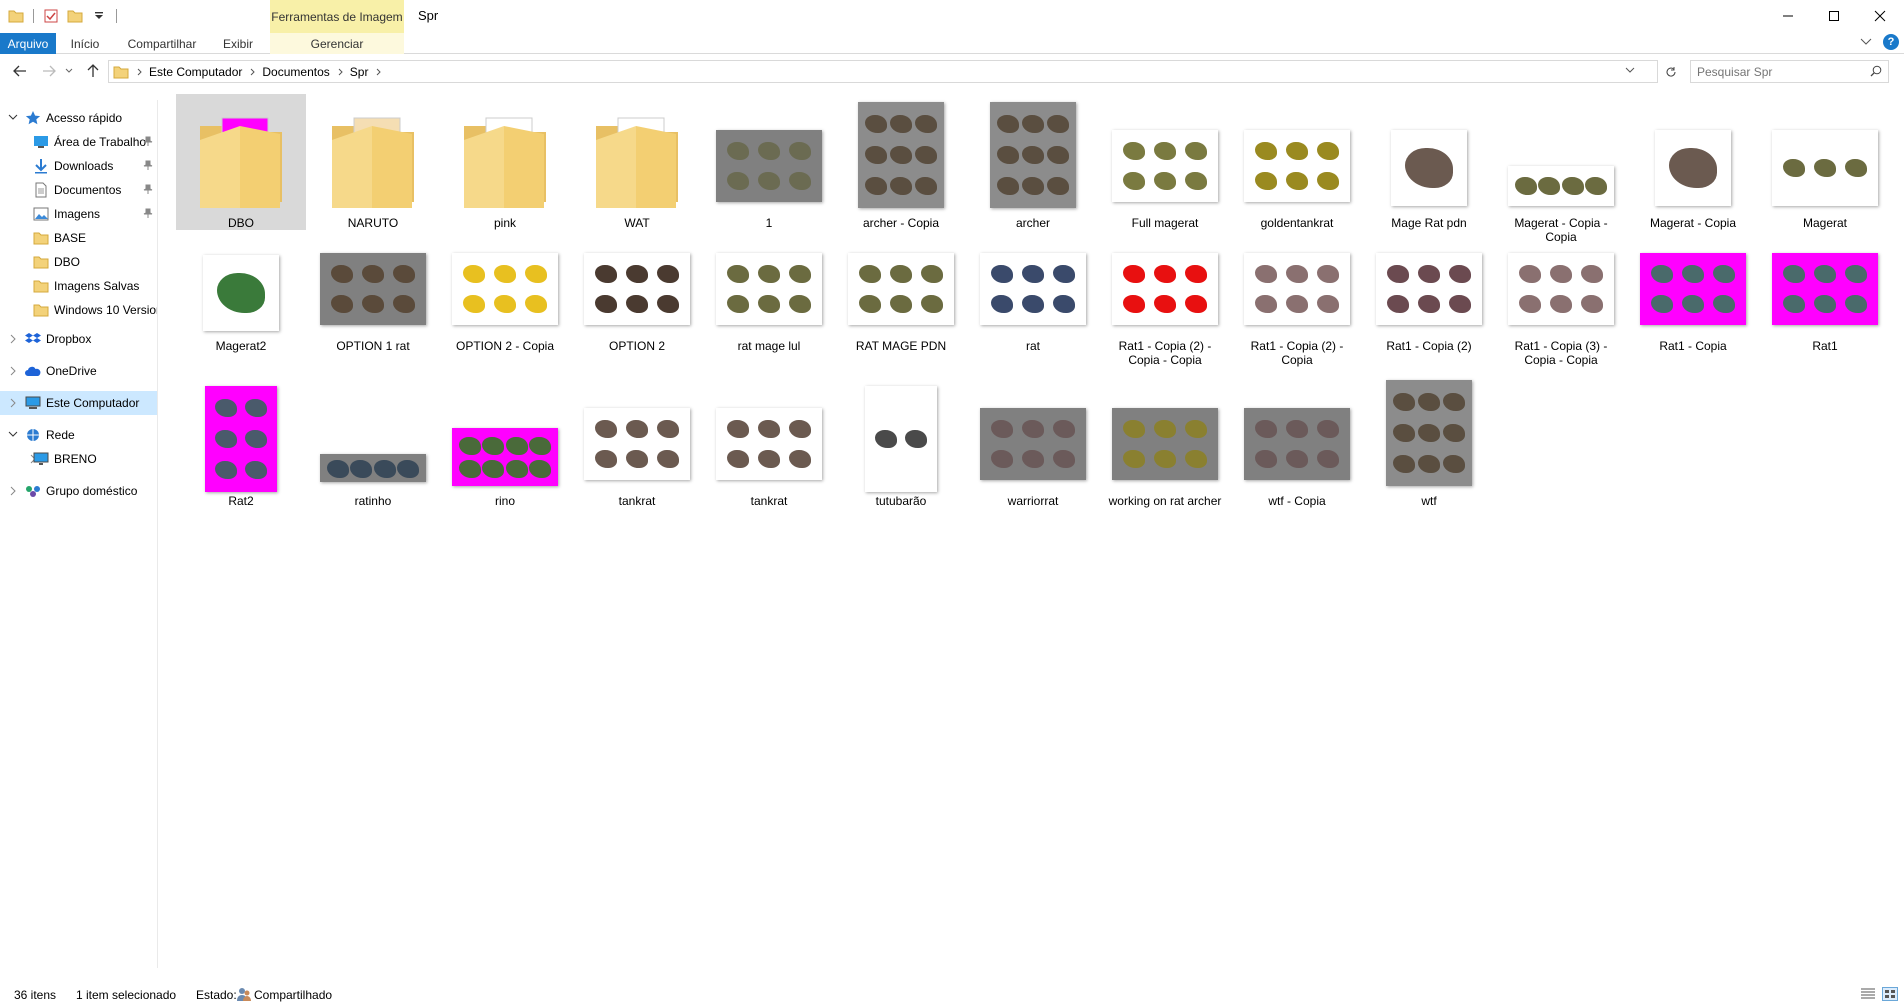 This screenshot has height=1007, width=1904. I want to click on image-file-item: Magerat2, so click(241, 285).